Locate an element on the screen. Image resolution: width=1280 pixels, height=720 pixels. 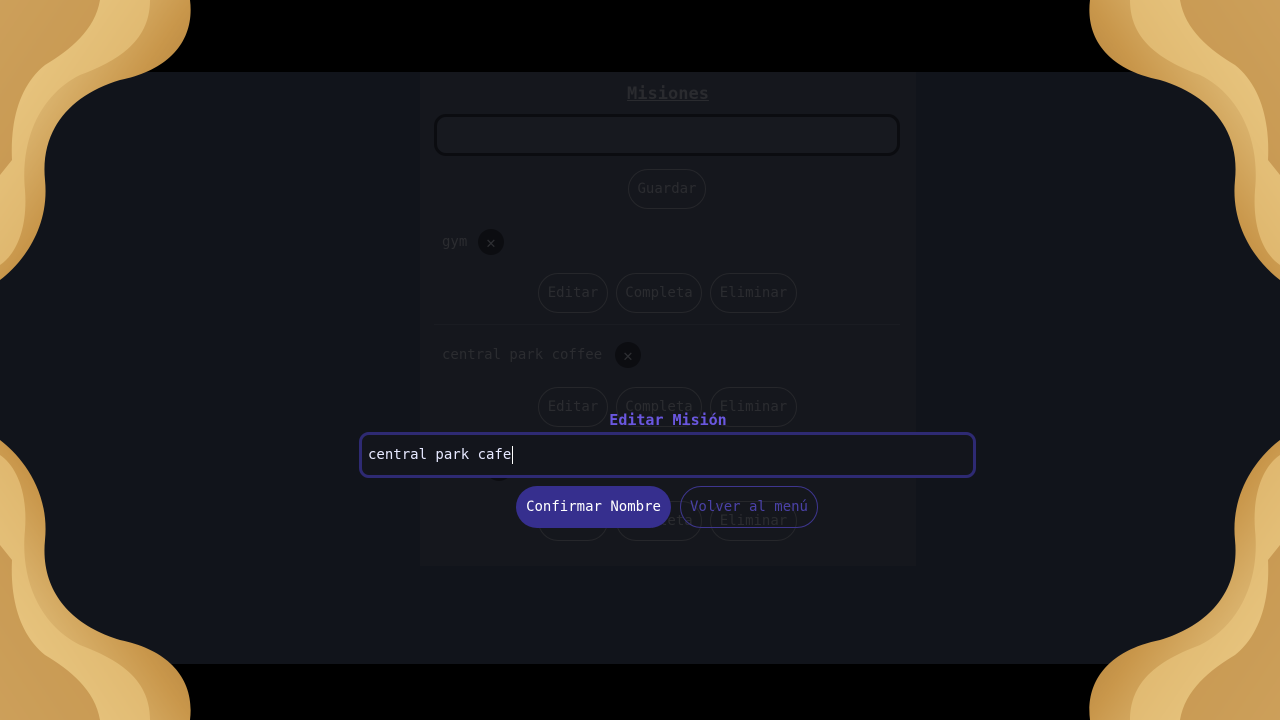
mission-name: central park coffee is located at coordinates (522, 355).